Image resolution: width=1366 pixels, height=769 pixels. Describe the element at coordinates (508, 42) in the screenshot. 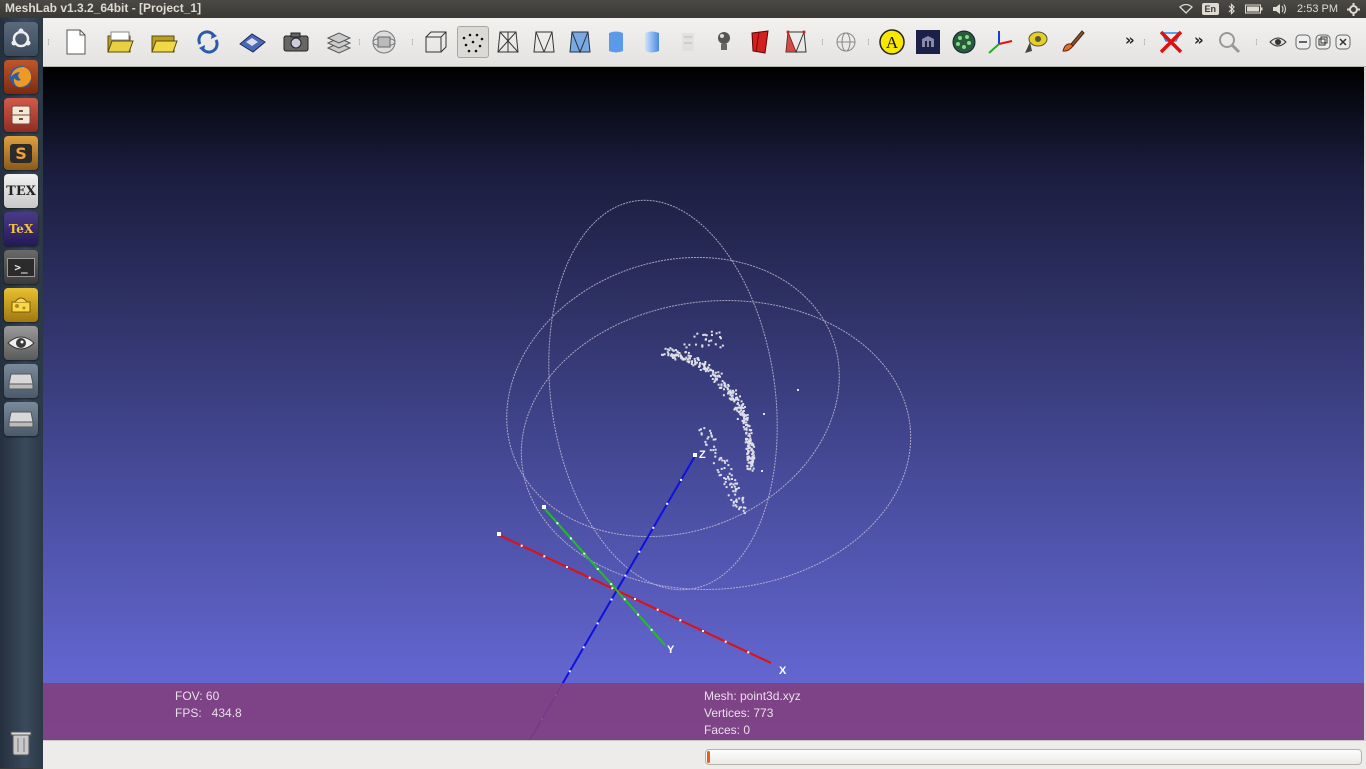

I see `wireframe-icon` at that location.